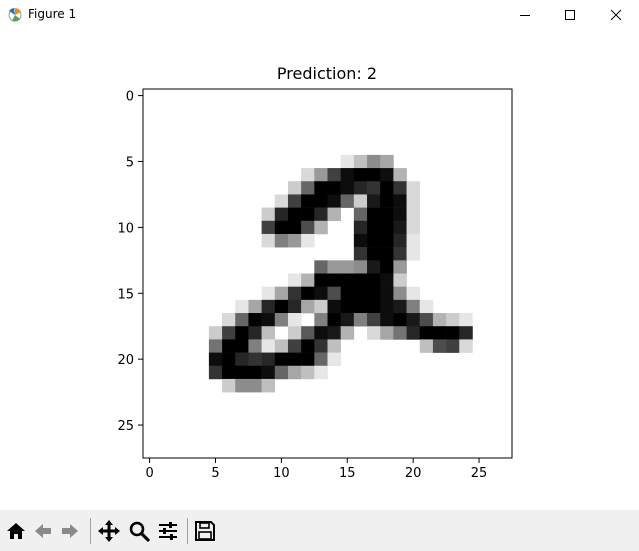 The height and width of the screenshot is (551, 639). Describe the element at coordinates (109, 531) in the screenshot. I see `pan-button` at that location.